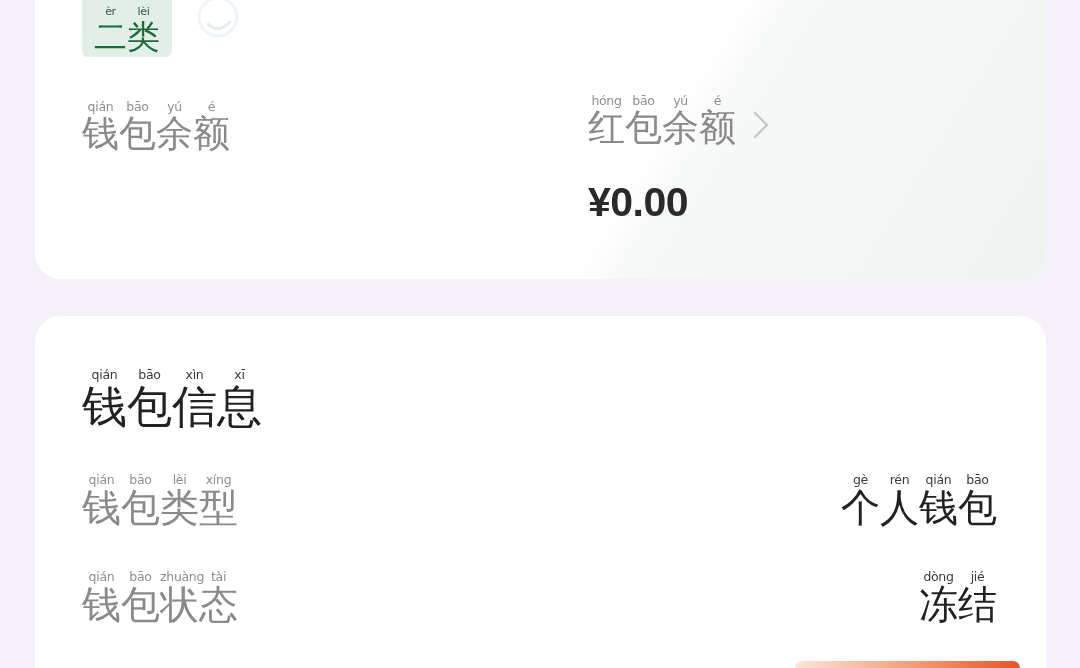 Image resolution: width=1080 pixels, height=668 pixels. I want to click on pinyin-text: qián bāo yú é, so click(151, 107).